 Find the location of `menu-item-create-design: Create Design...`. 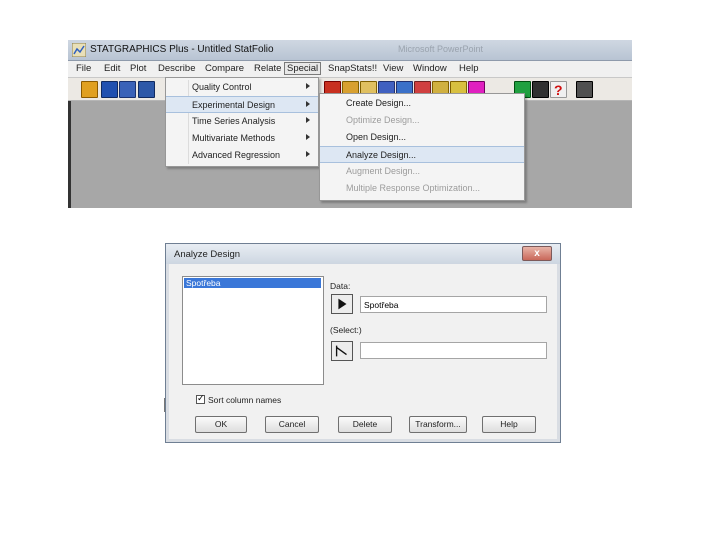

menu-item-create-design: Create Design... is located at coordinates (422, 103).